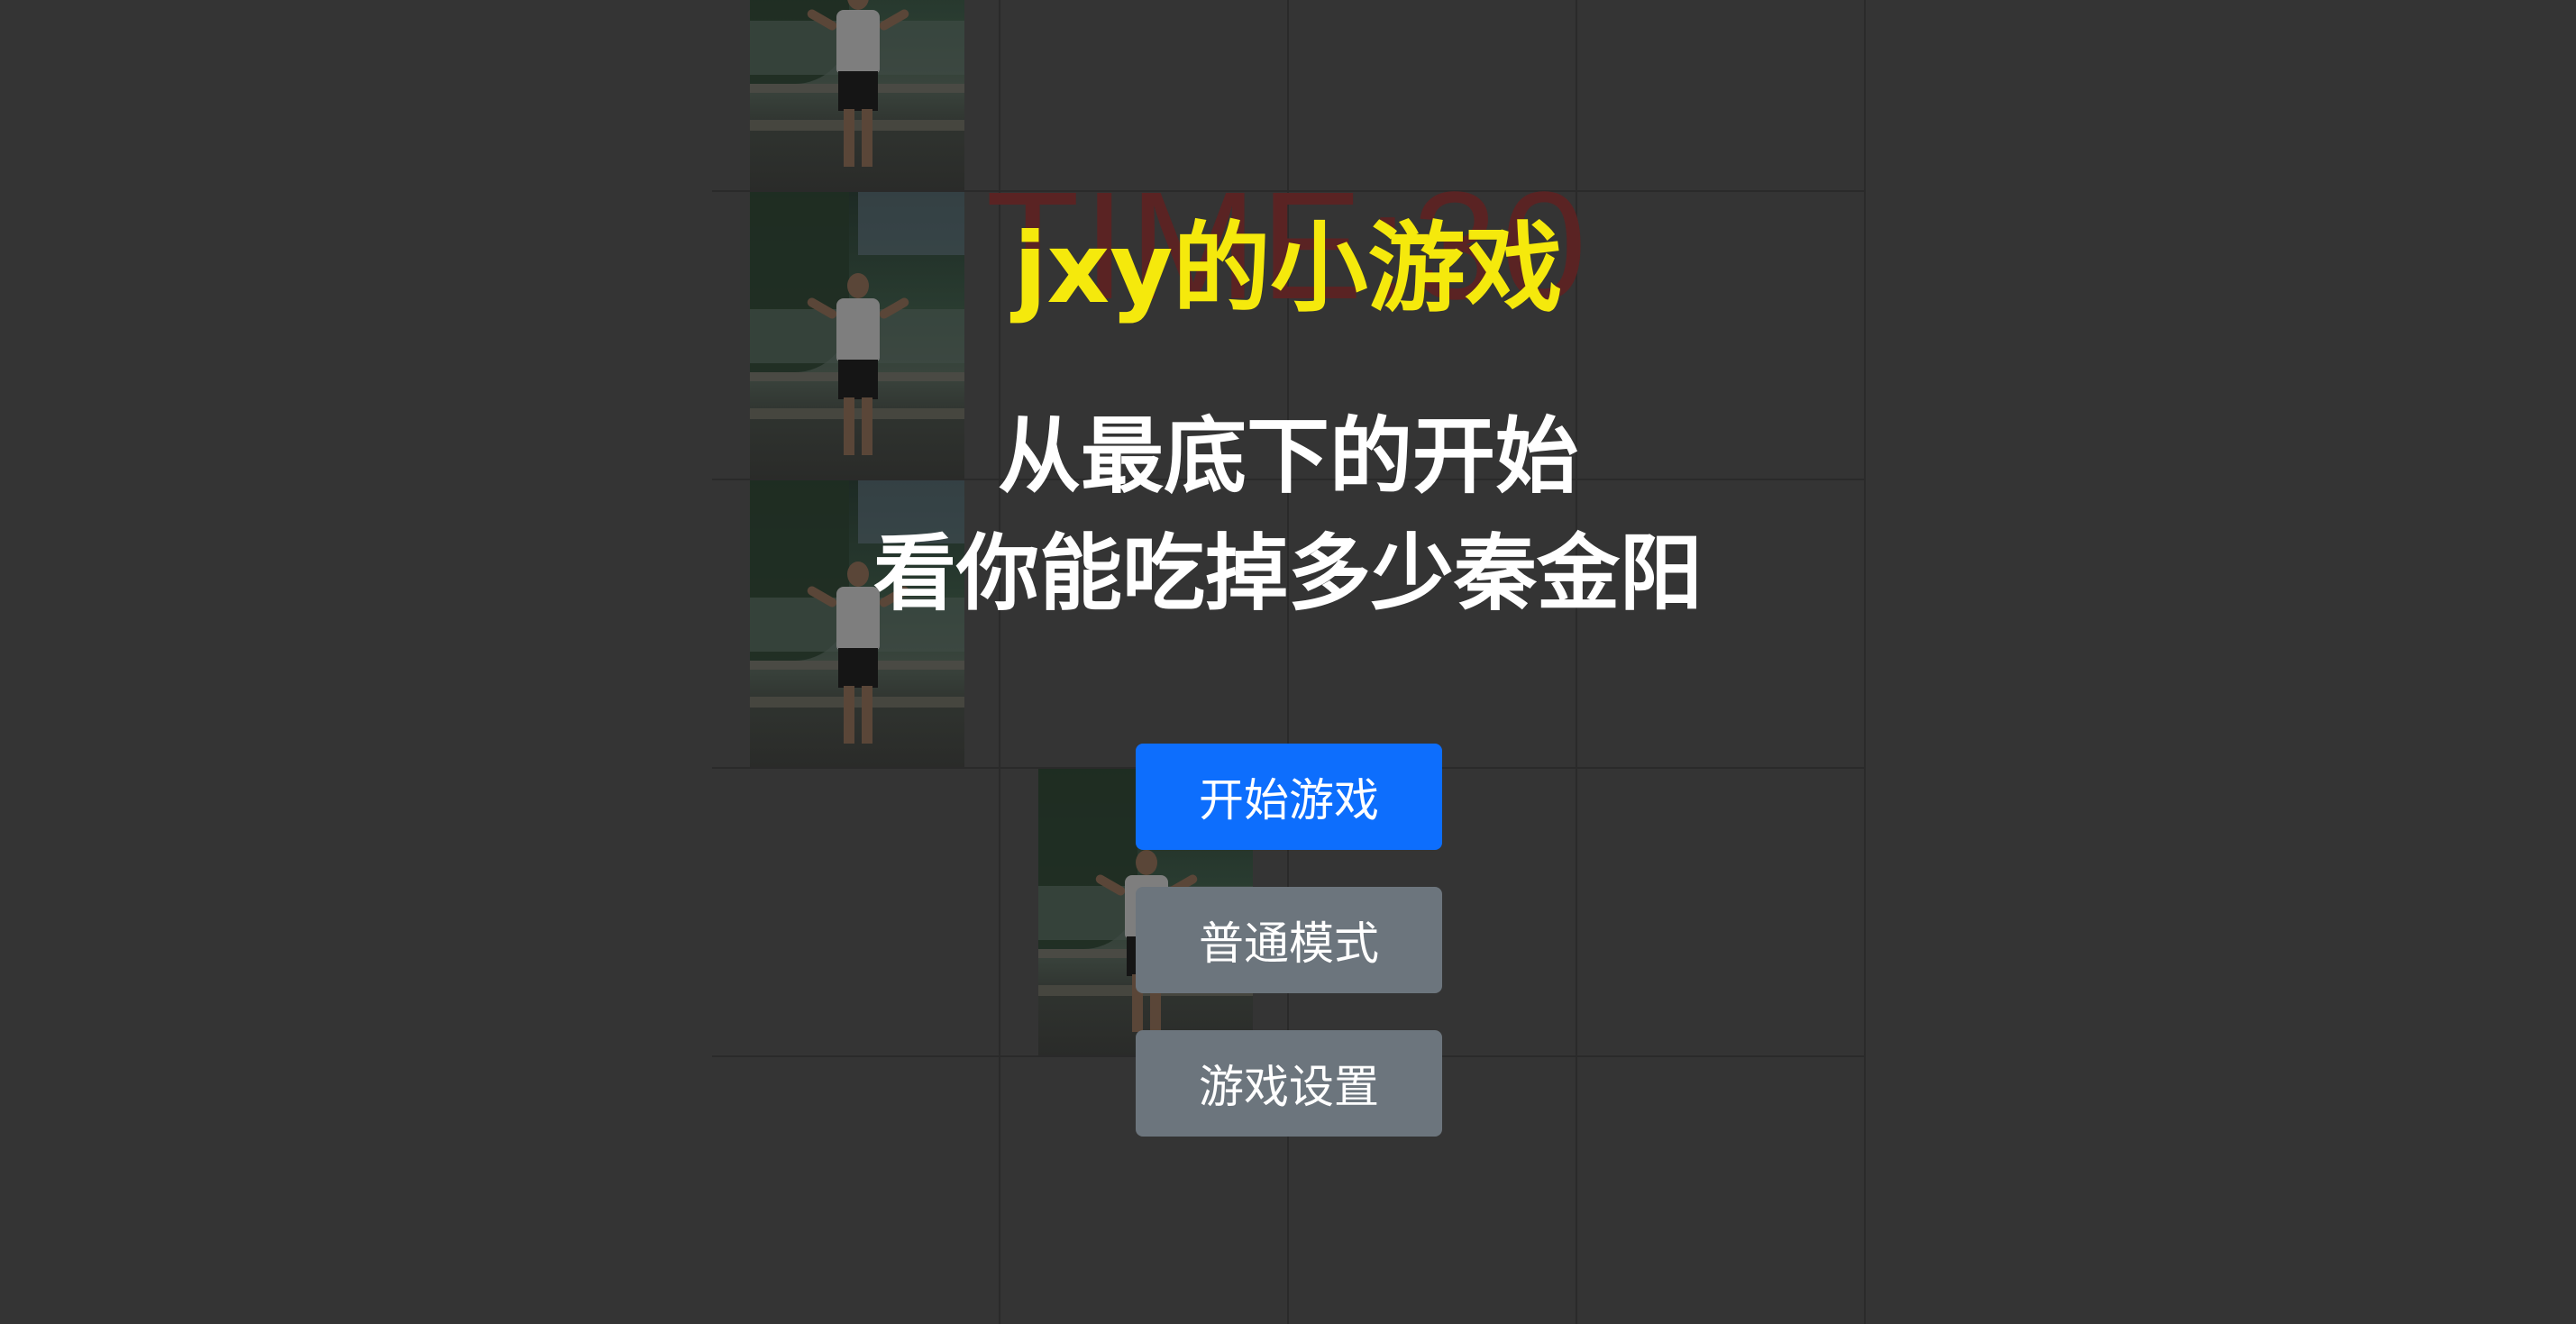 This screenshot has width=2576, height=1324. Describe the element at coordinates (1288, 269) in the screenshot. I see `game-title: jxy的小游戏` at that location.